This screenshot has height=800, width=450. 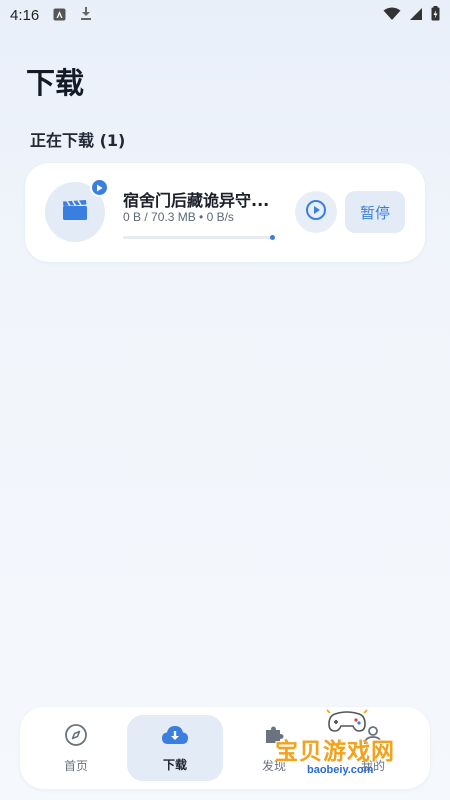 I want to click on signal-icon, so click(x=416, y=15).